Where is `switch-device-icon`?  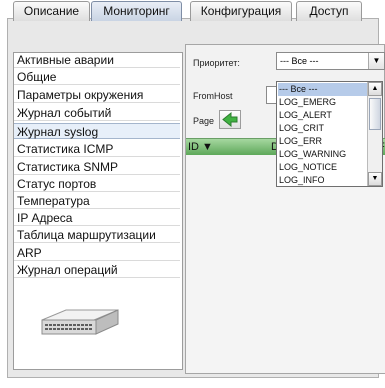 switch-device-icon is located at coordinates (80, 322).